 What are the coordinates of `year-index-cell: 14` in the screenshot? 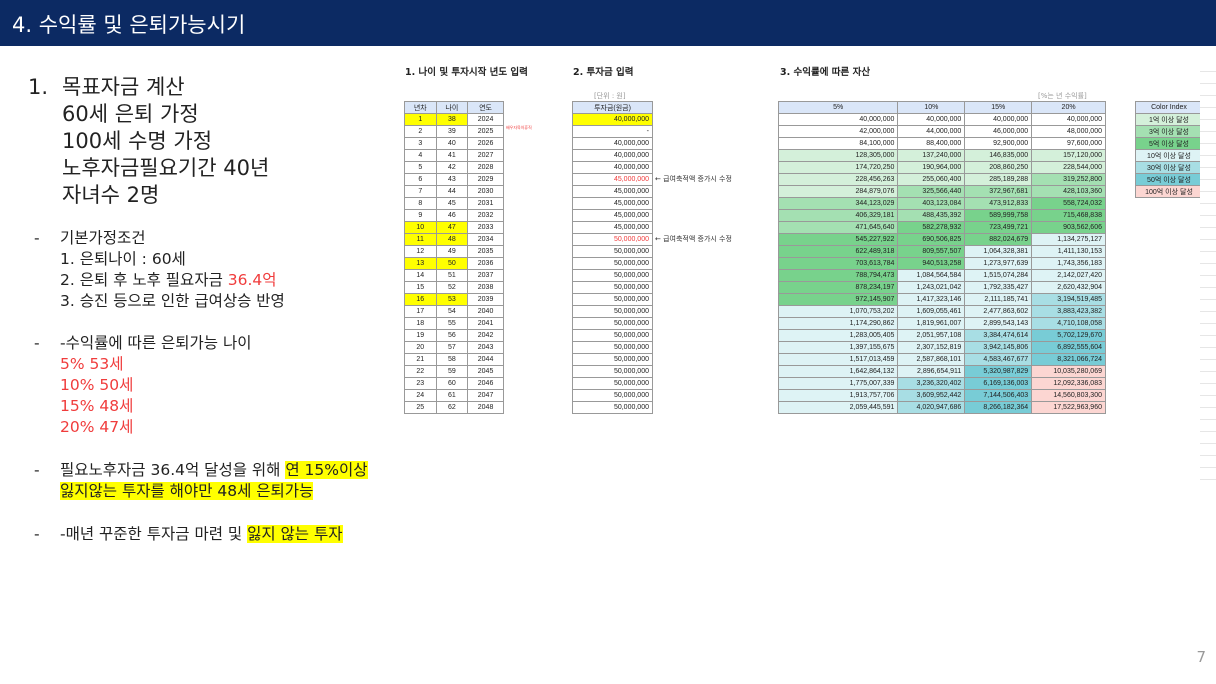 It's located at (420, 275).